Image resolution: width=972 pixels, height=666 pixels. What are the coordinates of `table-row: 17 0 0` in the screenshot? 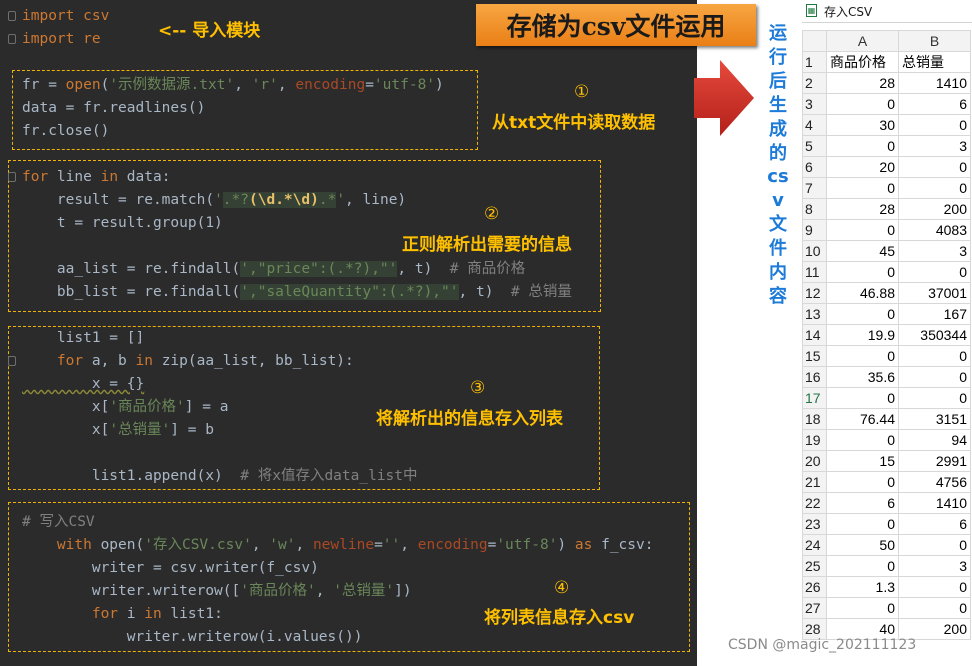 It's located at (886, 398).